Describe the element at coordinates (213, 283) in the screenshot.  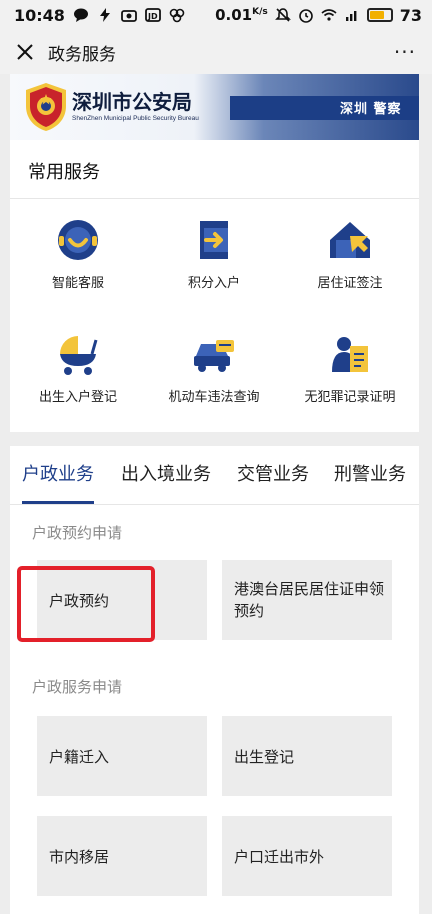
I see `service-label: 积分入户` at that location.